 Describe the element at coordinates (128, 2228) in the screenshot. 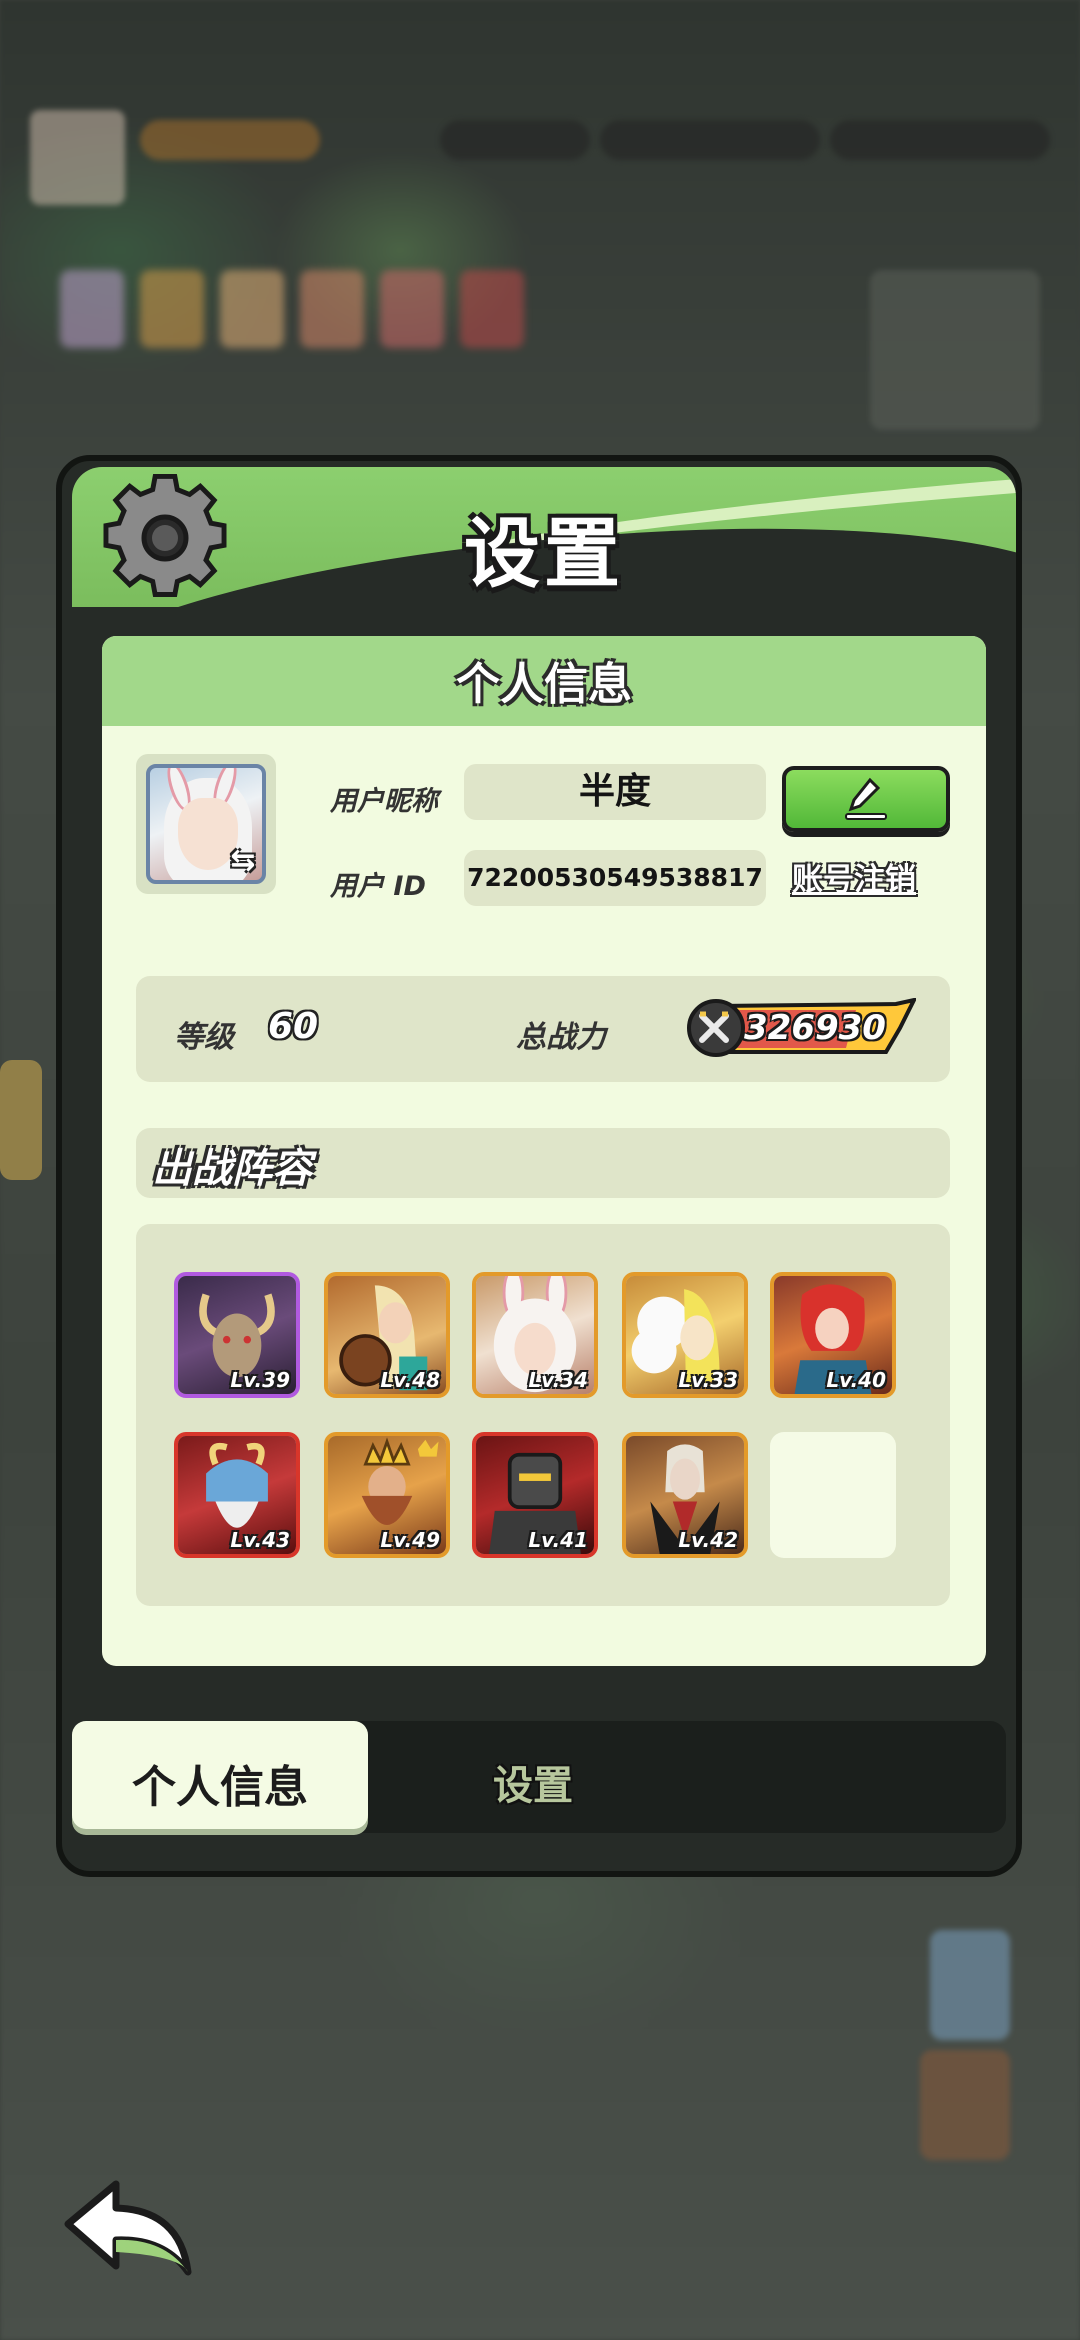

I see `back-arrow-icon` at that location.